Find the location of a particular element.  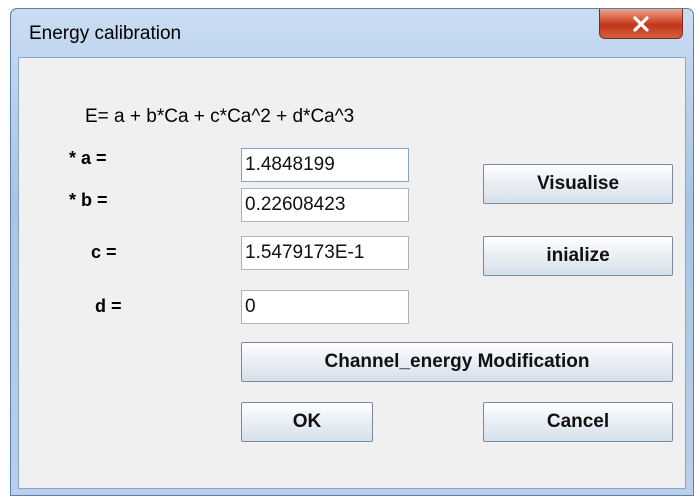

ok-button: OK is located at coordinates (307, 422).